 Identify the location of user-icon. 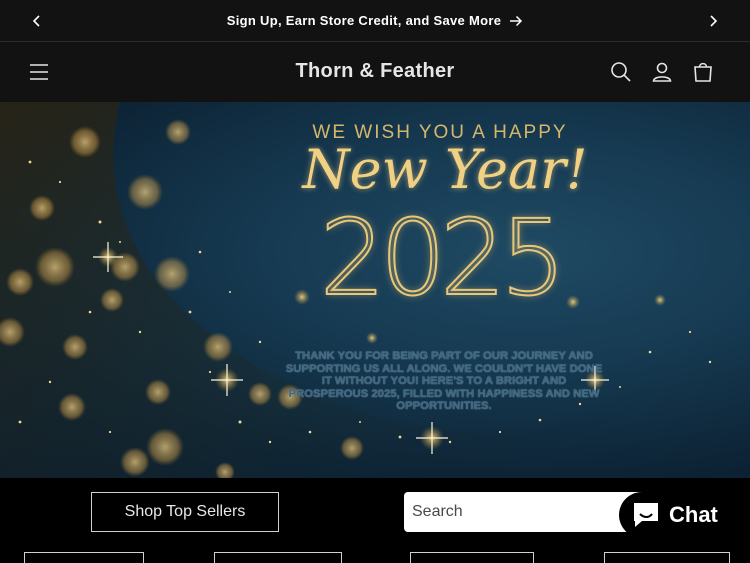
(662, 72).